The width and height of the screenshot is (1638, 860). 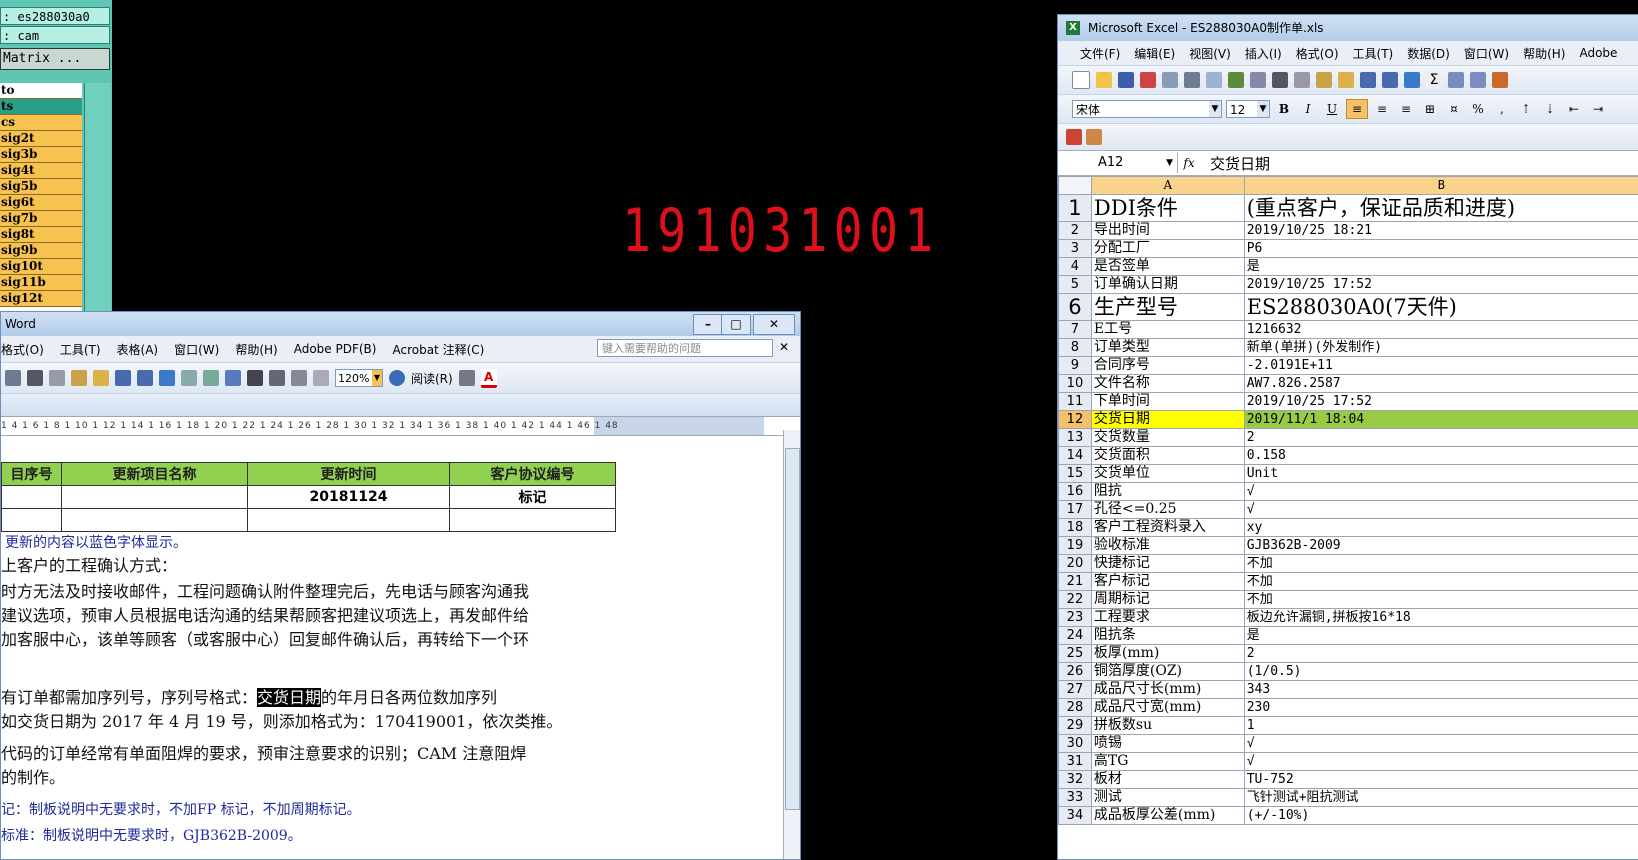 What do you see at coordinates (101, 378) in the screenshot?
I see `format-painter-icon` at bounding box center [101, 378].